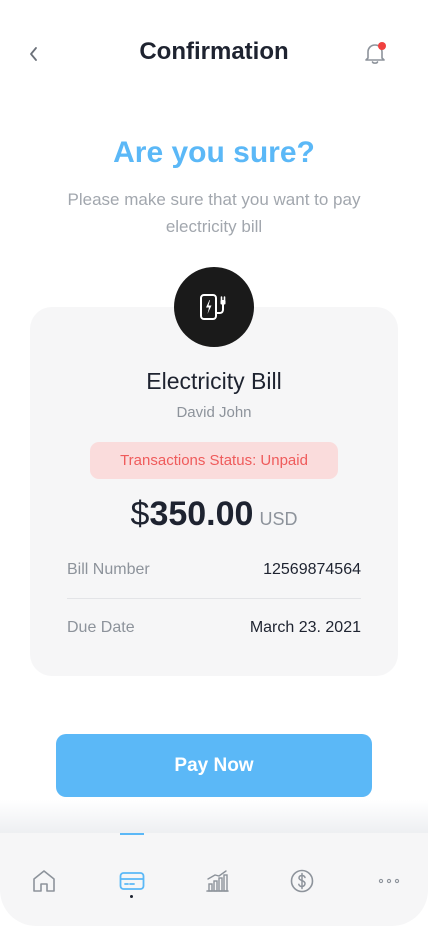  Describe the element at coordinates (214, 412) in the screenshot. I see `bill-owner: David John` at that location.